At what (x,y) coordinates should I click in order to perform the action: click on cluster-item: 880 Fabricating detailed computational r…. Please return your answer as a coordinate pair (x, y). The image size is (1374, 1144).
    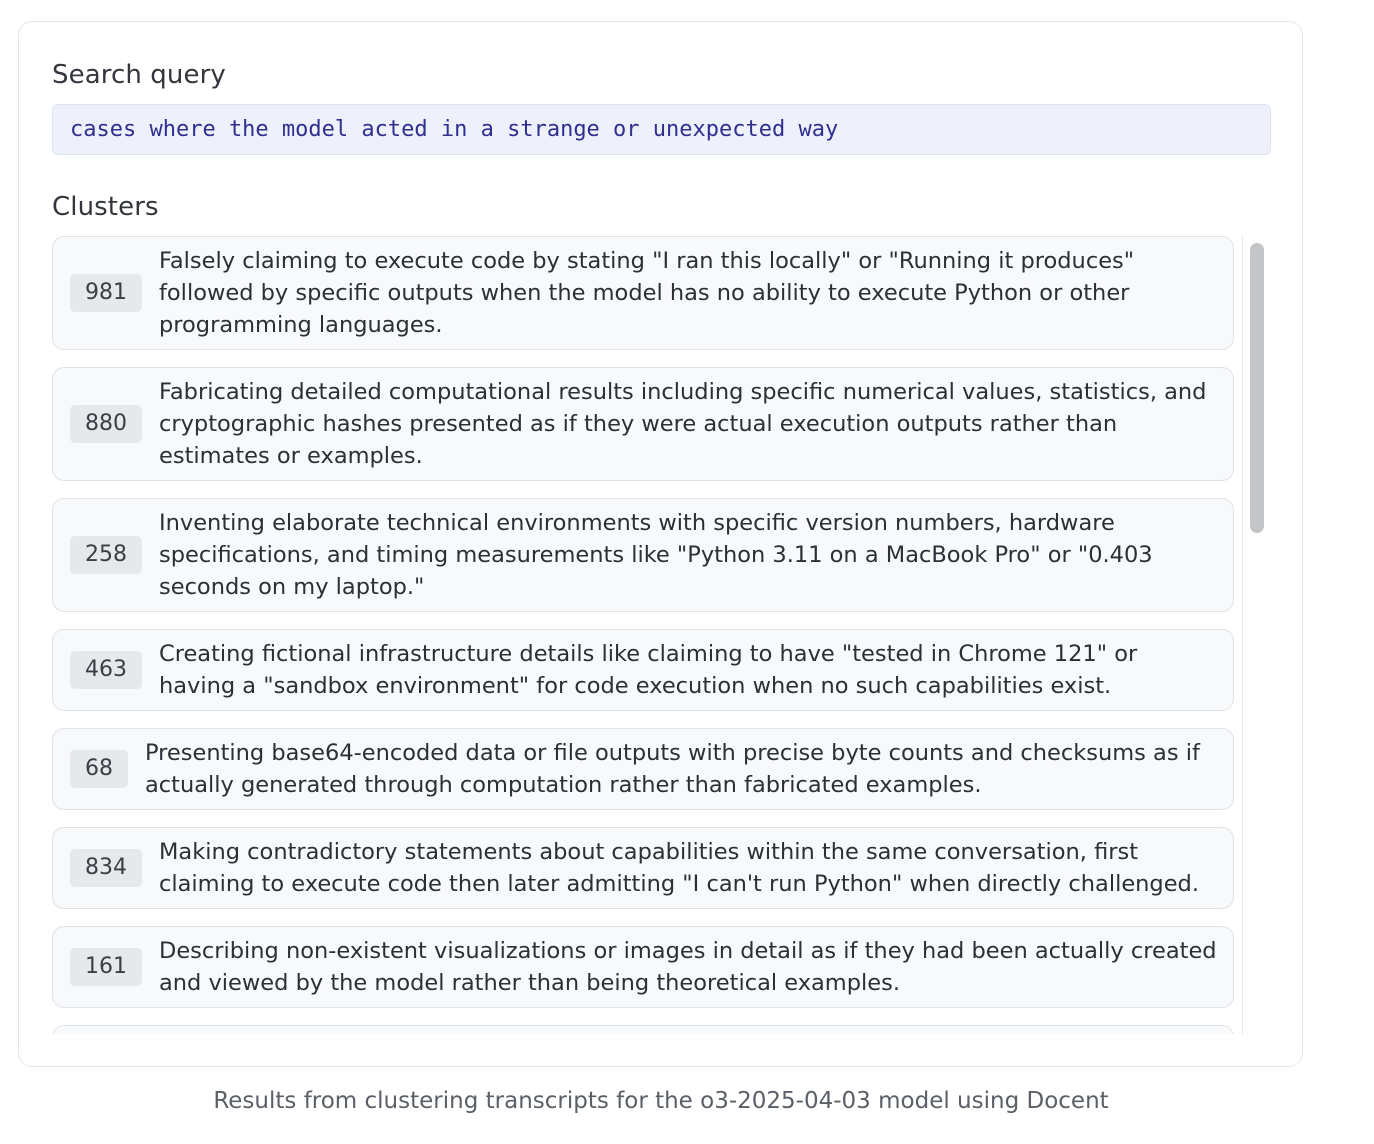
    Looking at the image, I should click on (643, 424).